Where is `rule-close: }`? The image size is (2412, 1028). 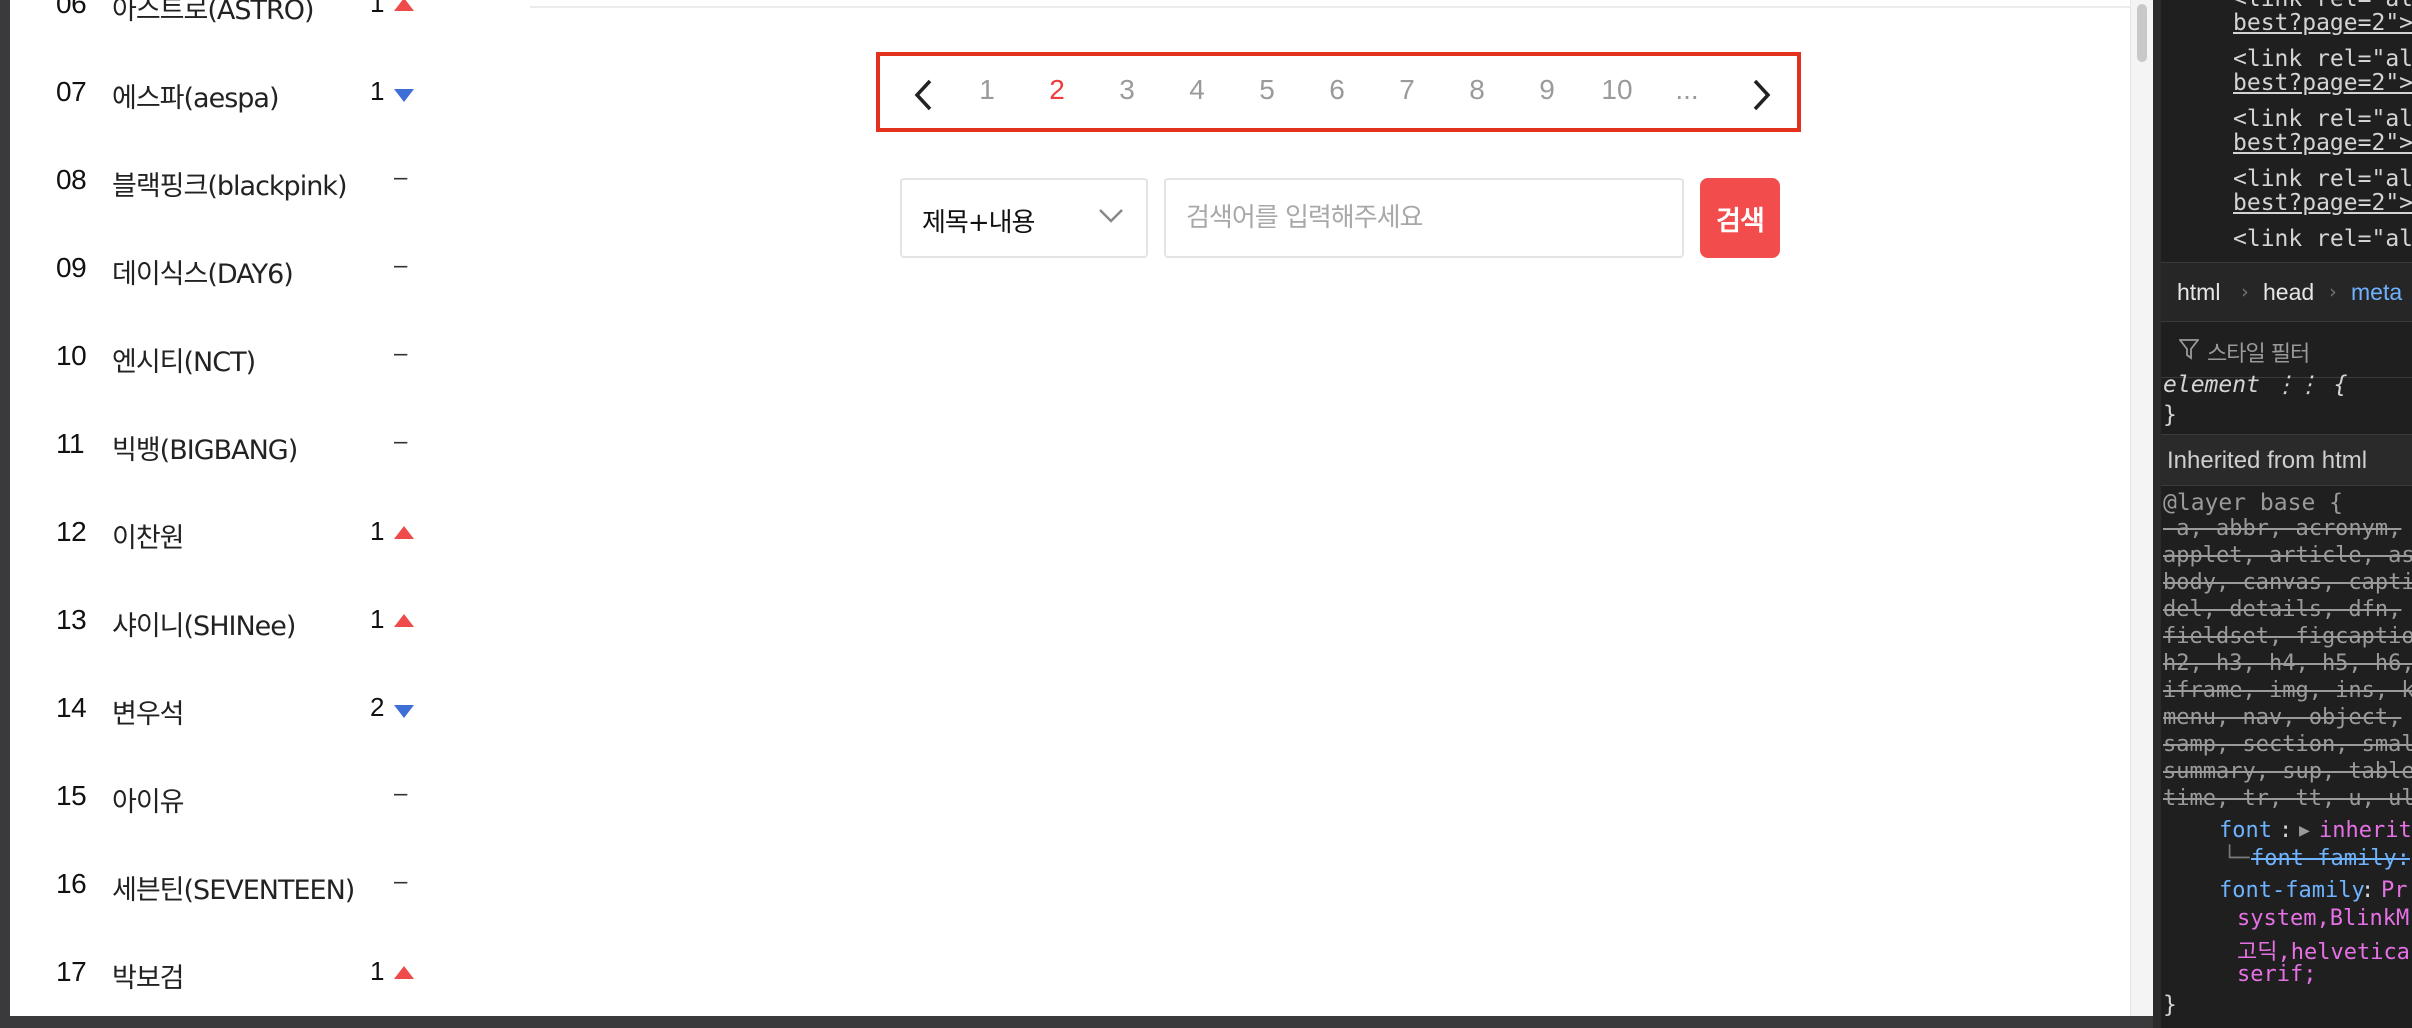 rule-close: } is located at coordinates (2170, 1005).